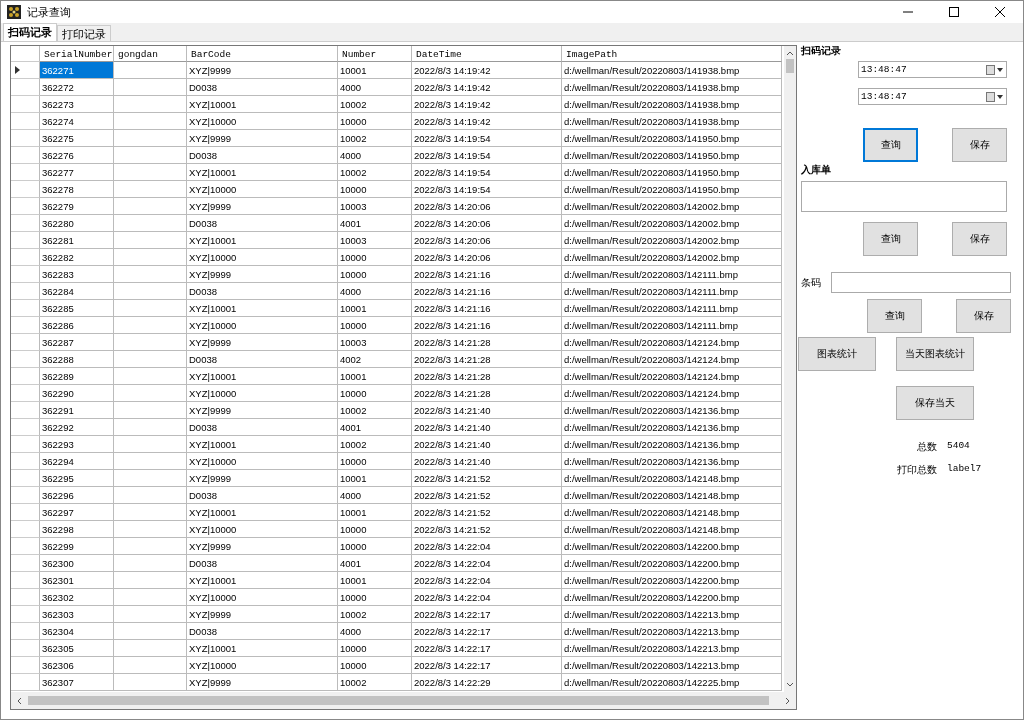  I want to click on table-cell: 362300, so click(77, 563).